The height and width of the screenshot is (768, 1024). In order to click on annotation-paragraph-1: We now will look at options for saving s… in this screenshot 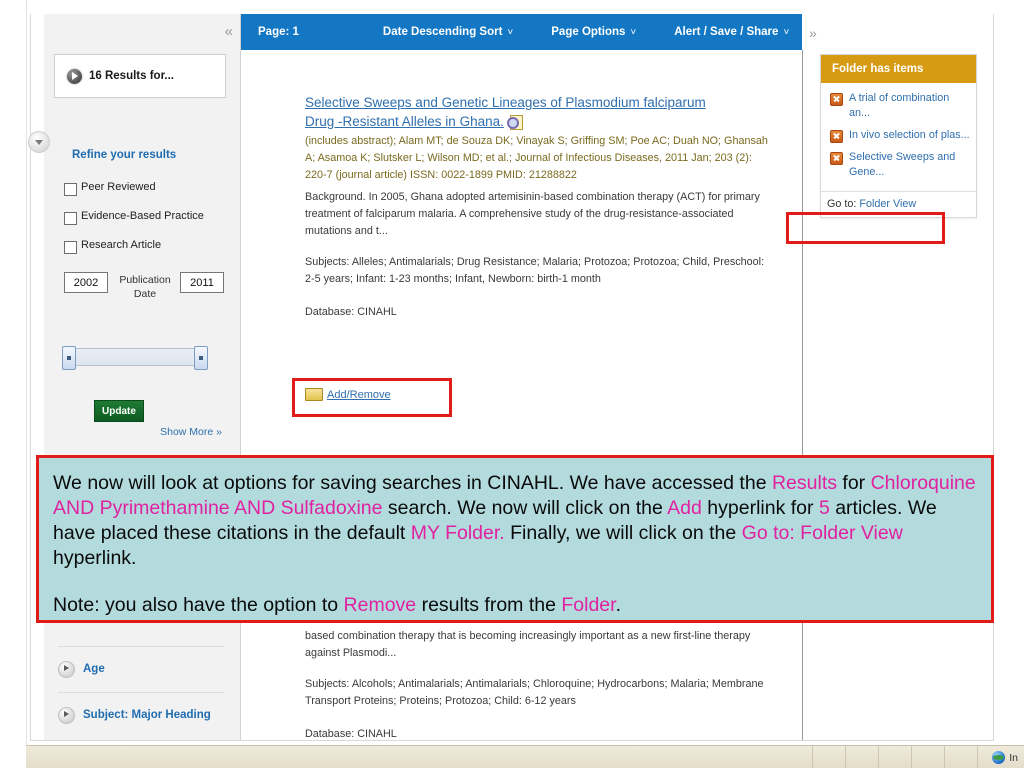, I will do `click(515, 521)`.